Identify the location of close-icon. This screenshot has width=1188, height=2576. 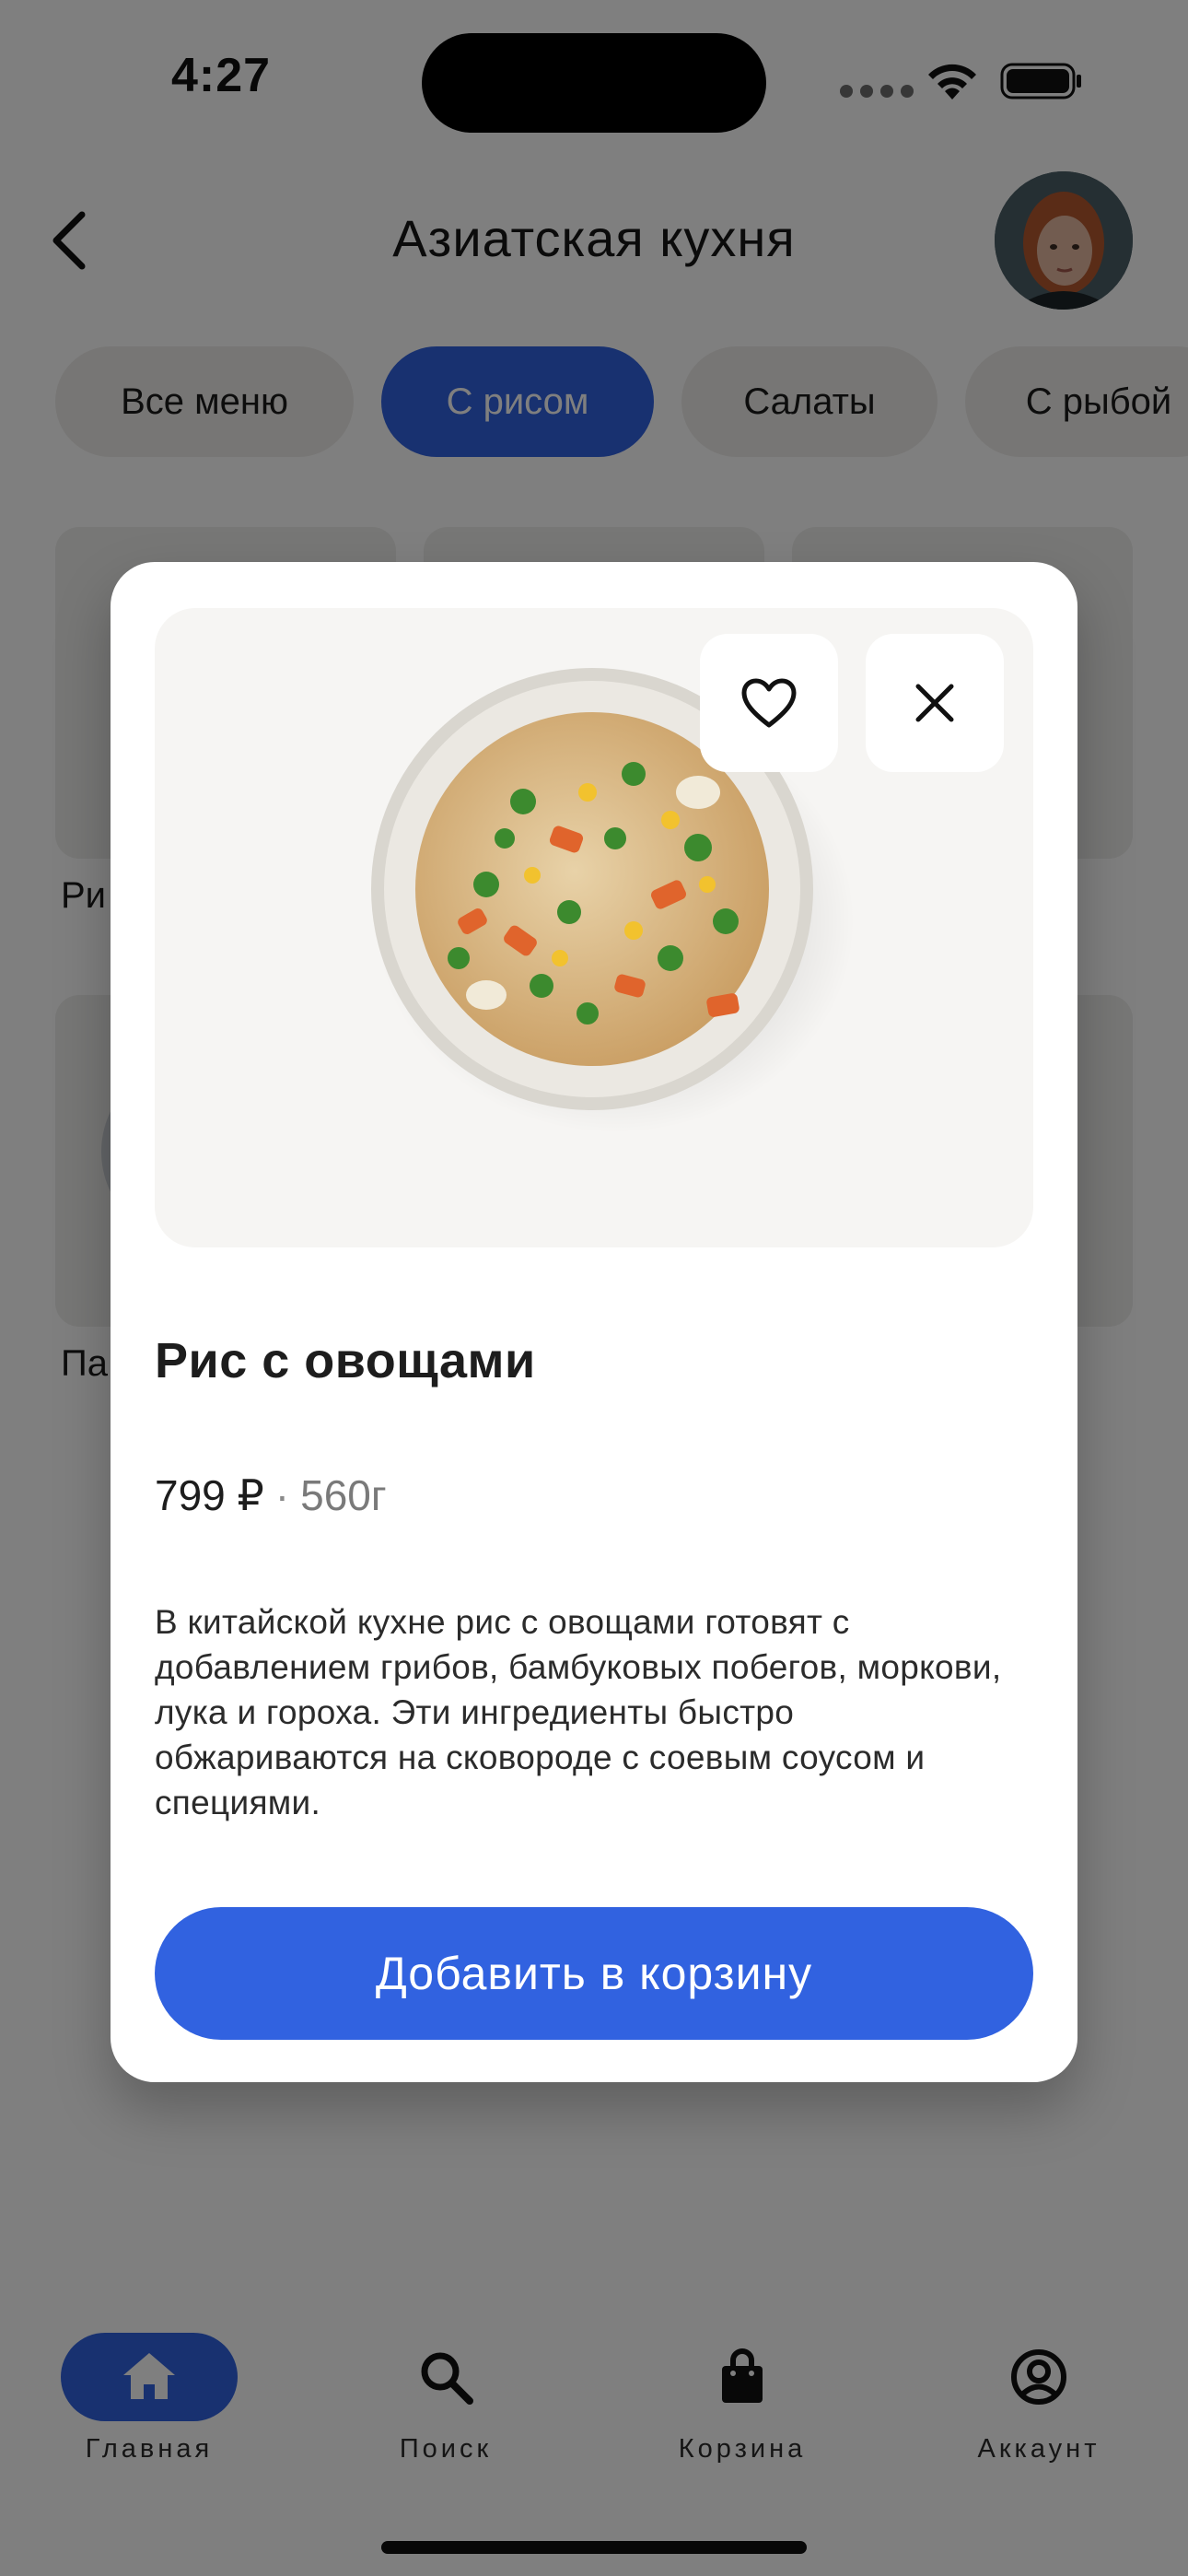
(934, 703).